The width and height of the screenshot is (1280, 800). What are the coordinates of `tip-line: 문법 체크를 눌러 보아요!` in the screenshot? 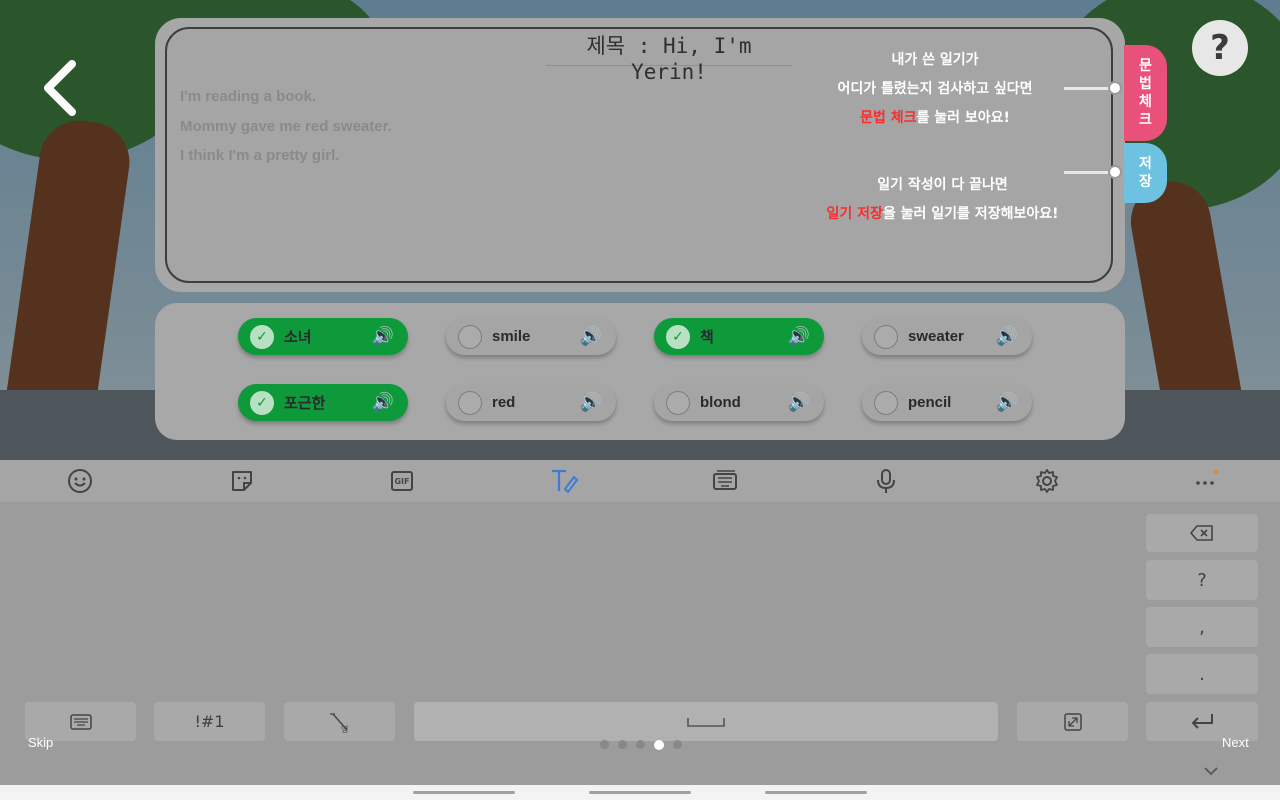 It's located at (935, 118).